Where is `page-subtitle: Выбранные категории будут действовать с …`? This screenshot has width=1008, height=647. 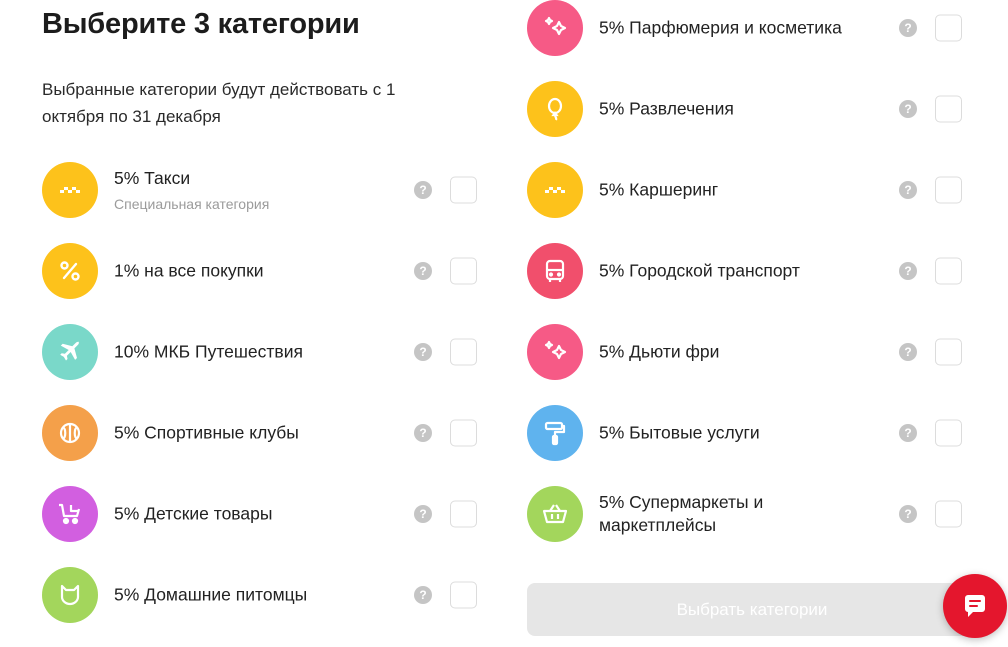 page-subtitle: Выбранные категории будут действовать с … is located at coordinates (219, 103).